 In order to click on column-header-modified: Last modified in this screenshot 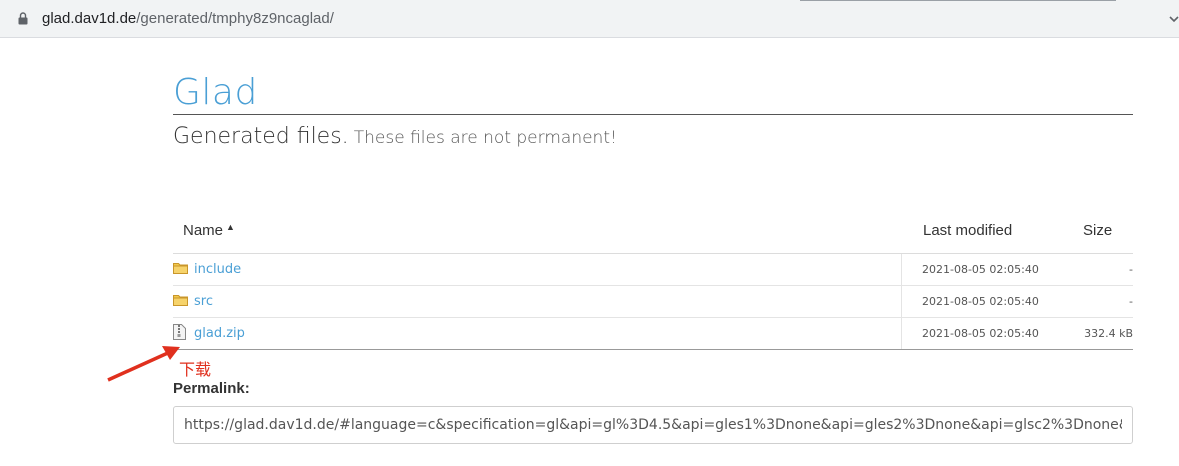, I will do `click(967, 230)`.